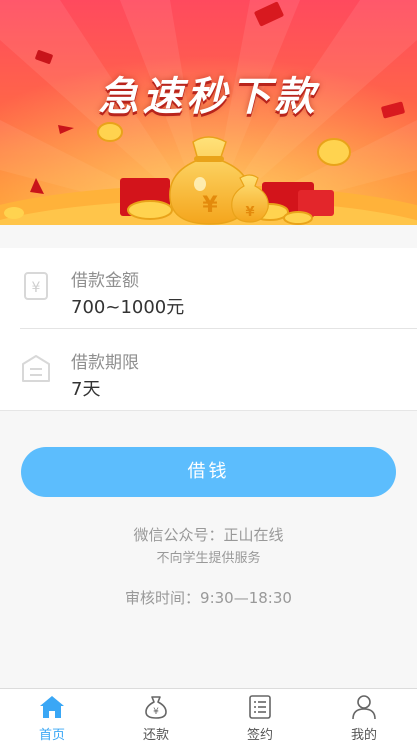  I want to click on loan-amount-value: 700~1000元, so click(128, 307).